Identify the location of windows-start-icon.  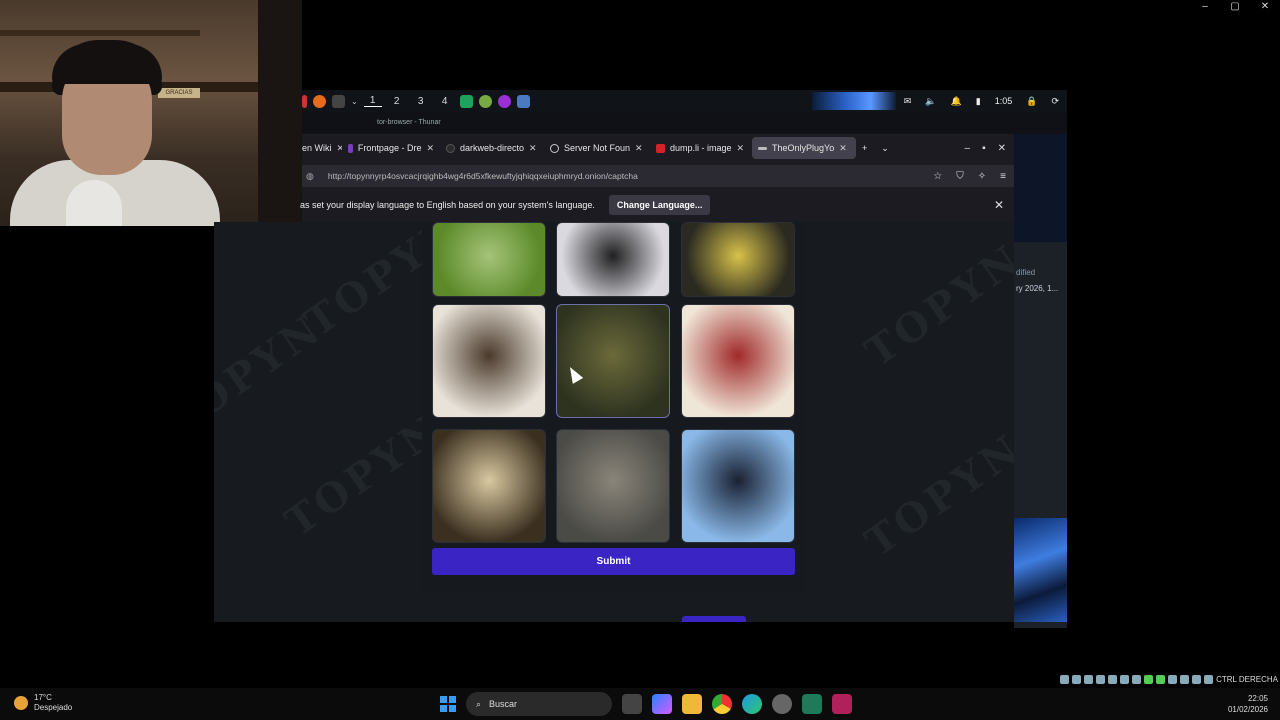
(448, 704).